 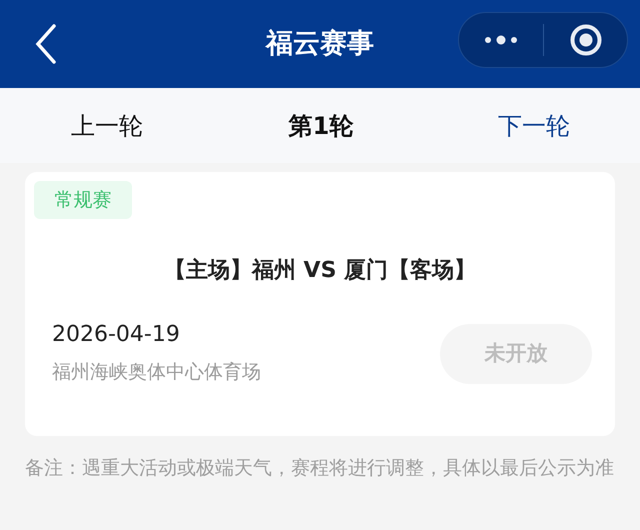 I want to click on note-text: 备注：遇重大活动或极端天气，赛程将进行调整，具体以最后公示为准, so click(x=320, y=468).